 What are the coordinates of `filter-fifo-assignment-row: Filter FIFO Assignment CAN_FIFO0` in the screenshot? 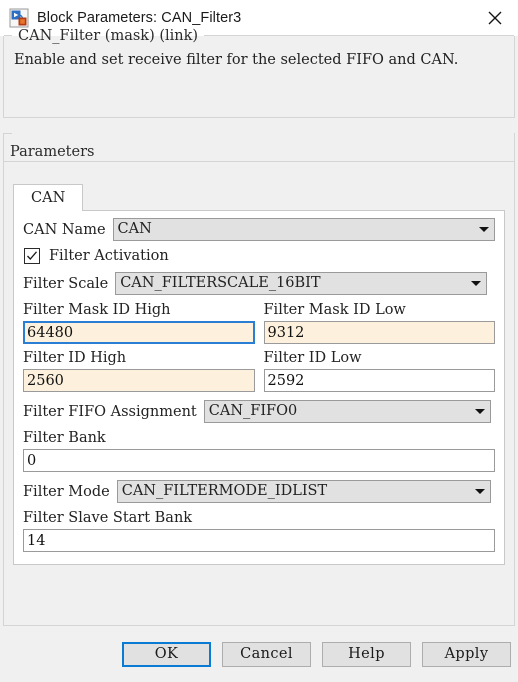 It's located at (259, 411).